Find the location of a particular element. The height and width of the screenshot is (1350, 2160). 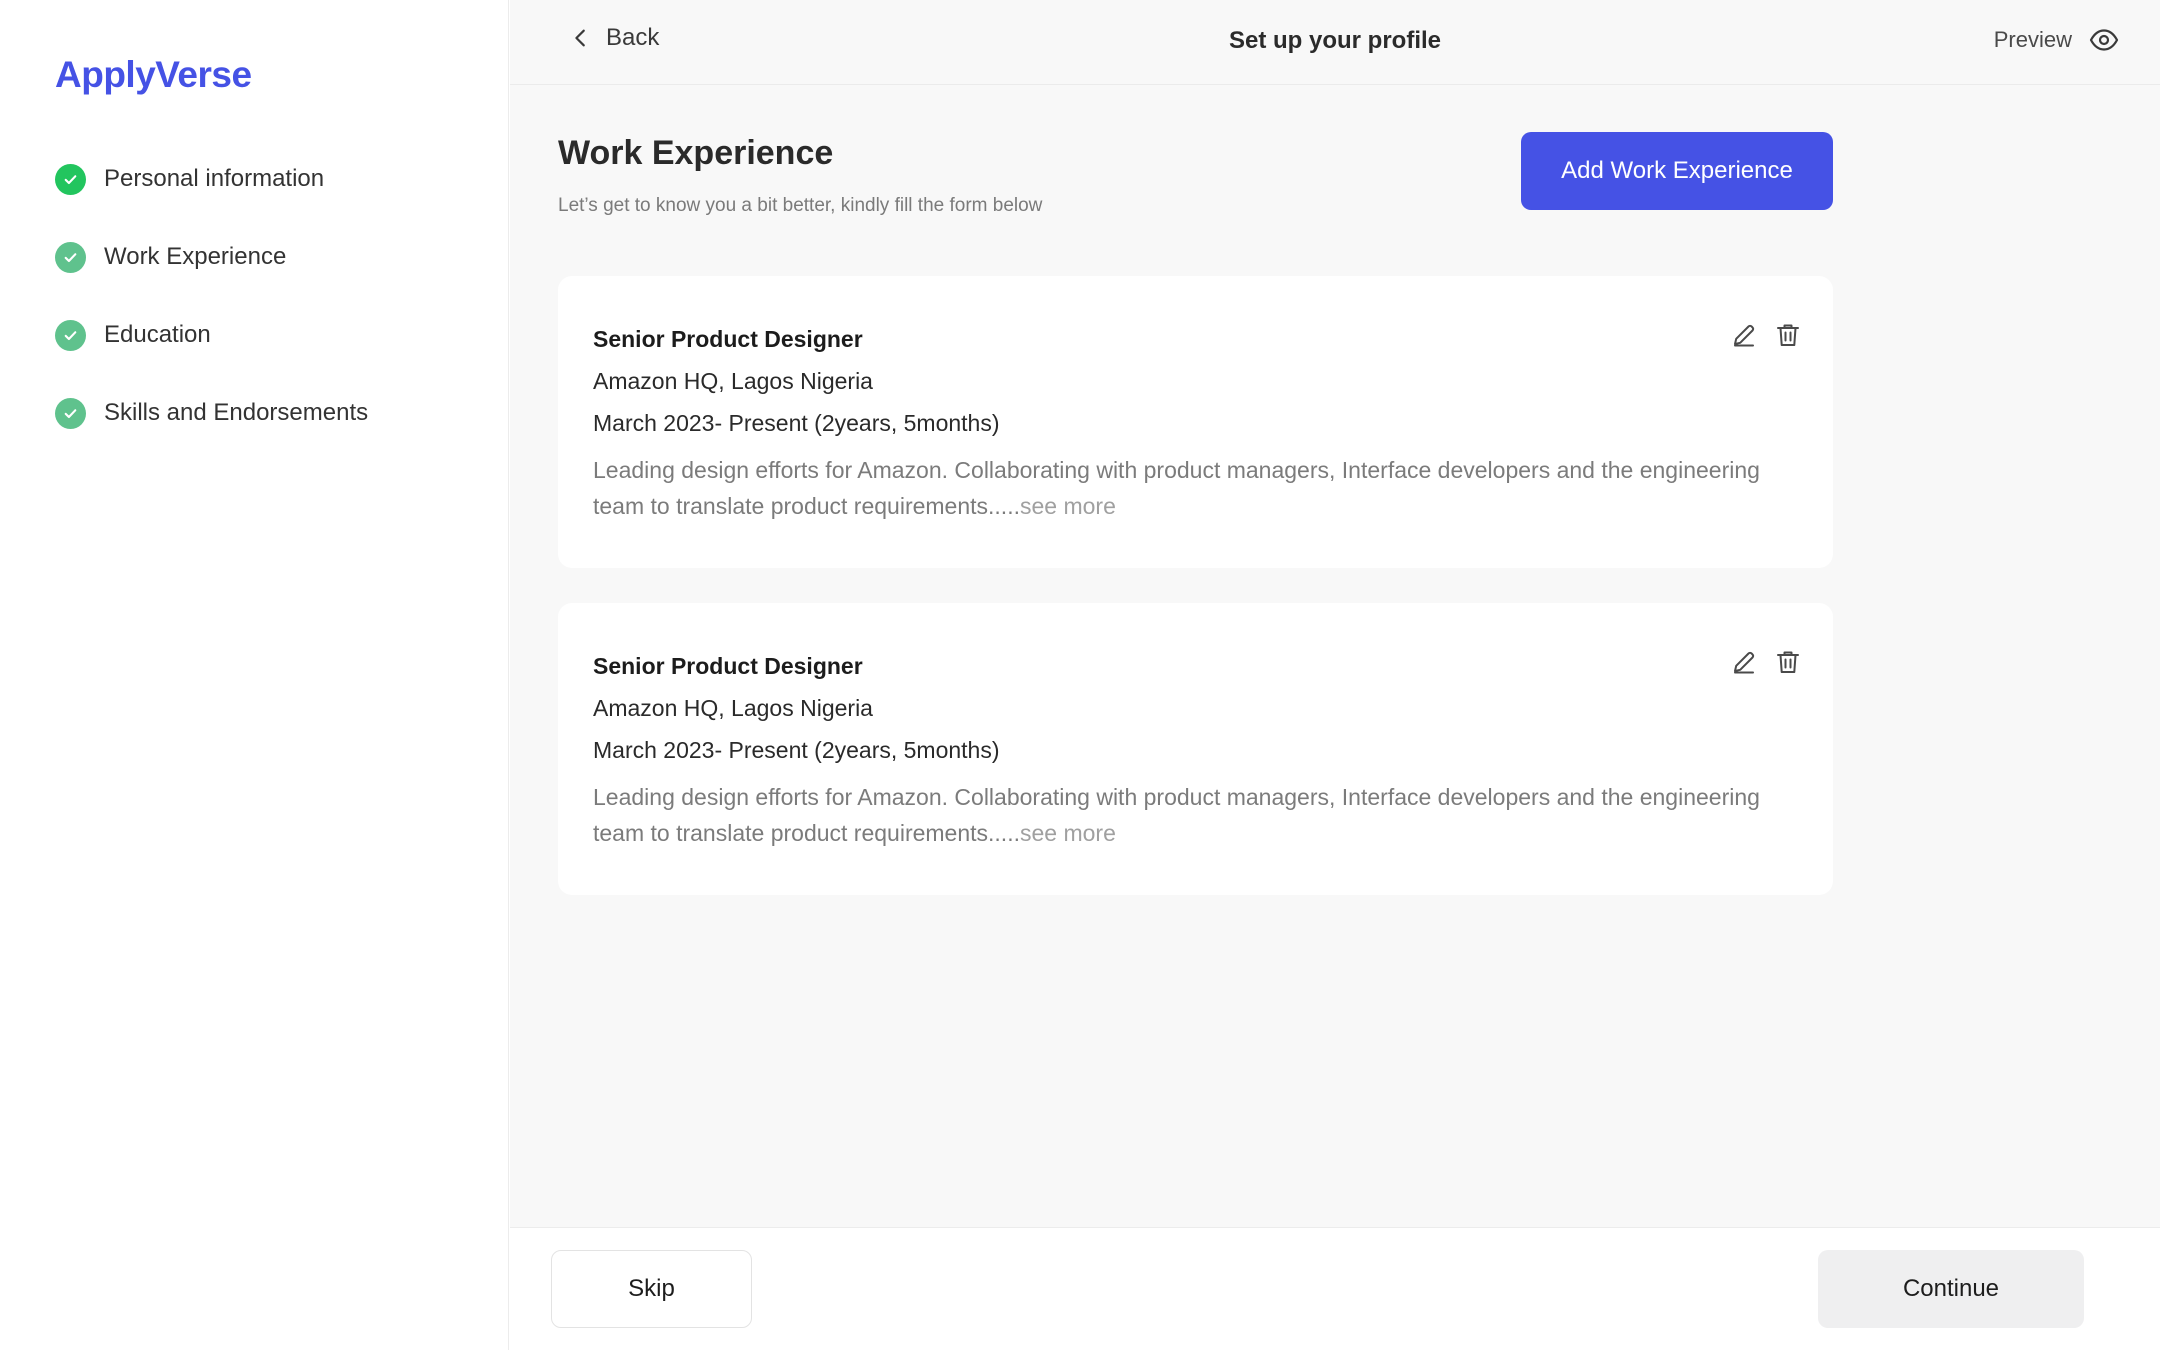

step-skills-and-endorsements: Skills and Endorsements is located at coordinates (211, 413).